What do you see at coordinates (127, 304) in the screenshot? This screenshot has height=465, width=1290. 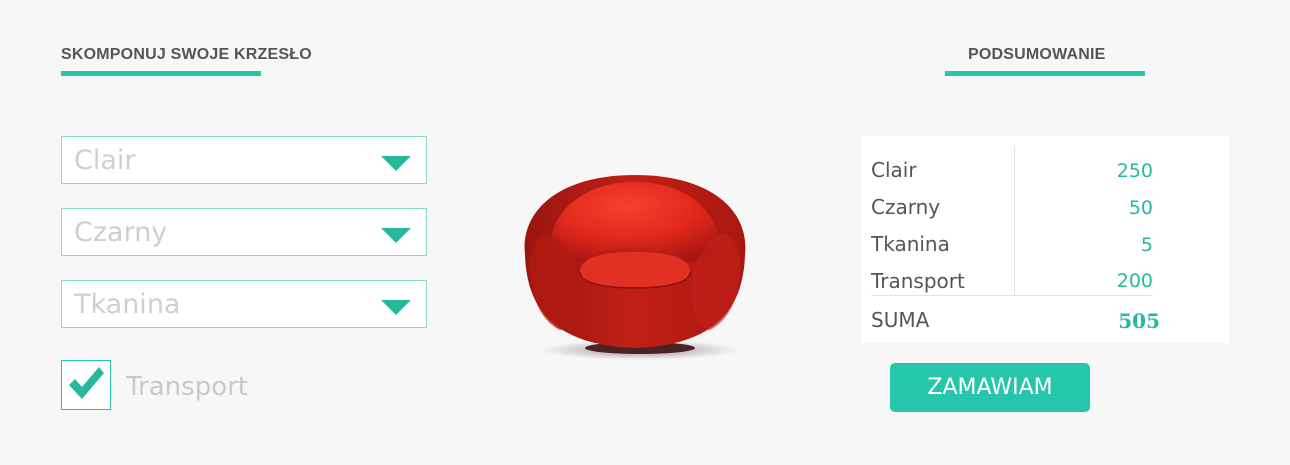 I see `material-select-value: Tkanina` at bounding box center [127, 304].